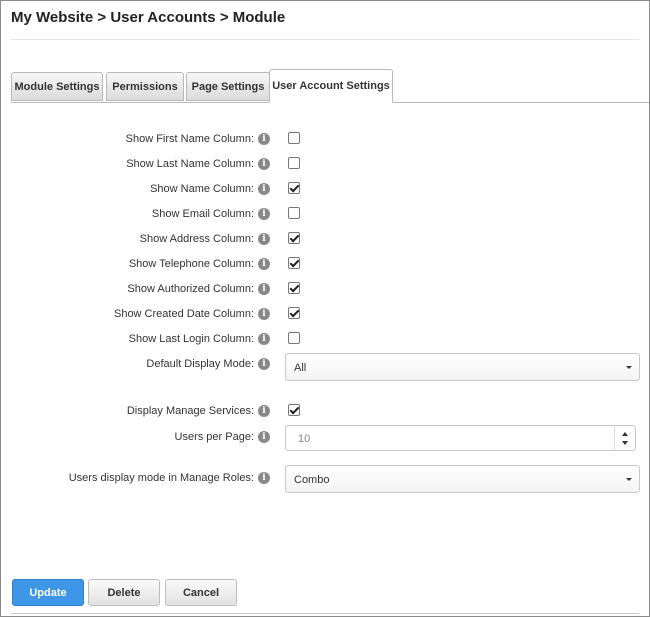  What do you see at coordinates (294, 288) in the screenshot?
I see `show-authorized-checkbox` at bounding box center [294, 288].